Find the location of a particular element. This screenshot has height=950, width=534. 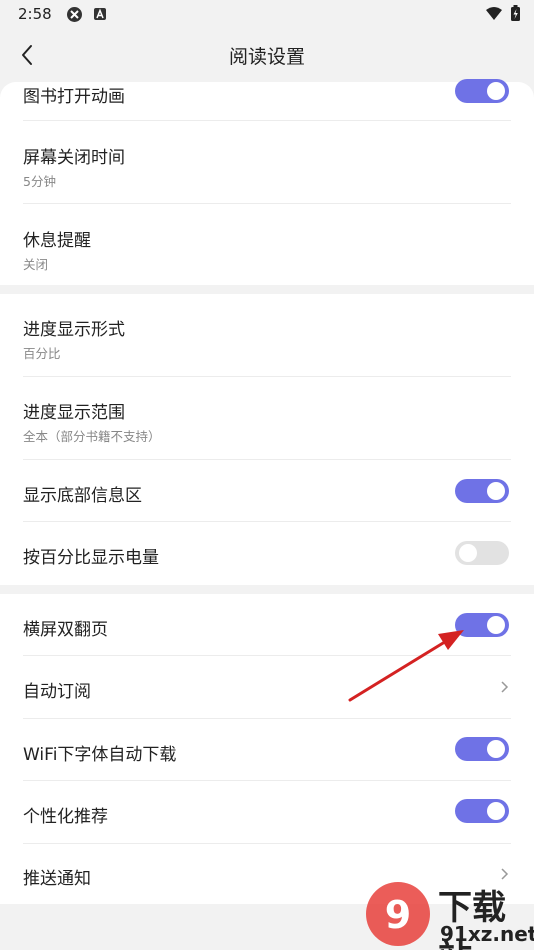

row-title: 图书打开动画 is located at coordinates (74, 97).